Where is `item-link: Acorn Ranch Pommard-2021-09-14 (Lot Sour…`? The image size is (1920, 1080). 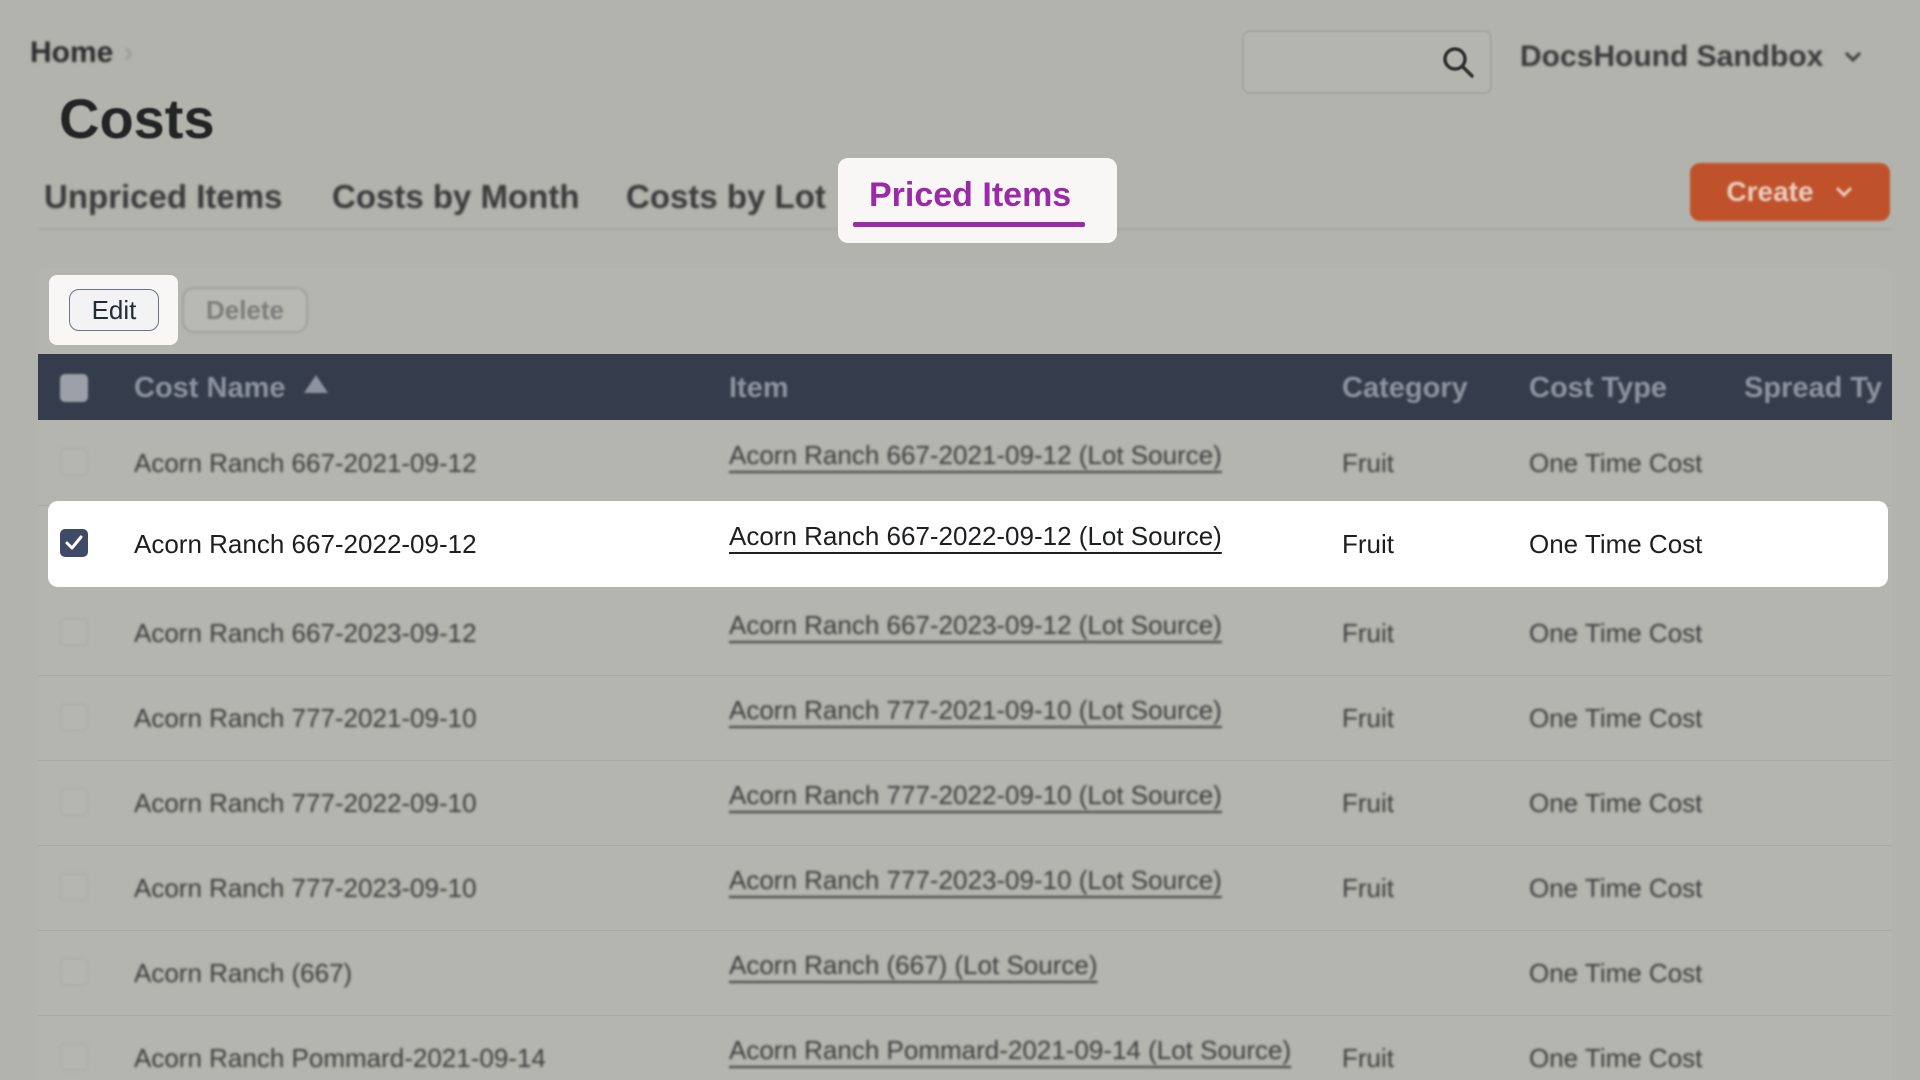 item-link: Acorn Ranch Pommard-2021-09-14 (Lot Sour… is located at coordinates (1010, 1050).